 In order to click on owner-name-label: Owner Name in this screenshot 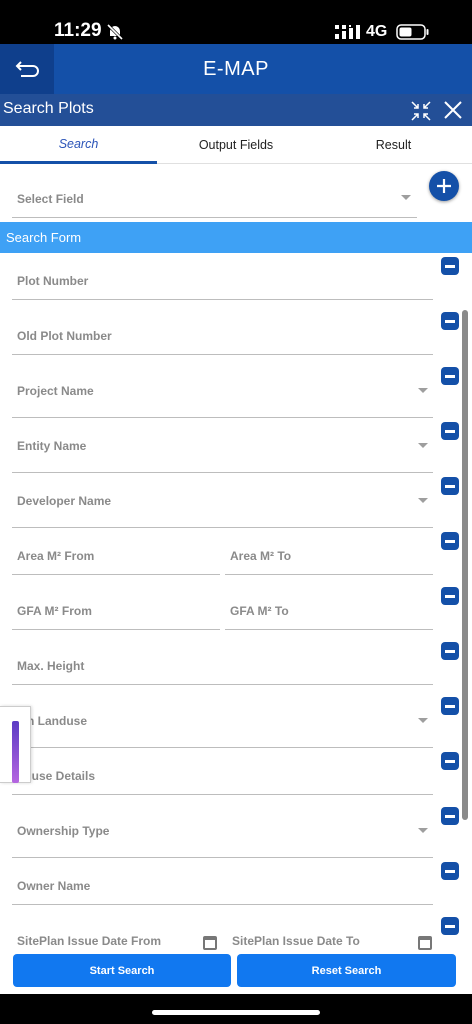, I will do `click(54, 886)`.